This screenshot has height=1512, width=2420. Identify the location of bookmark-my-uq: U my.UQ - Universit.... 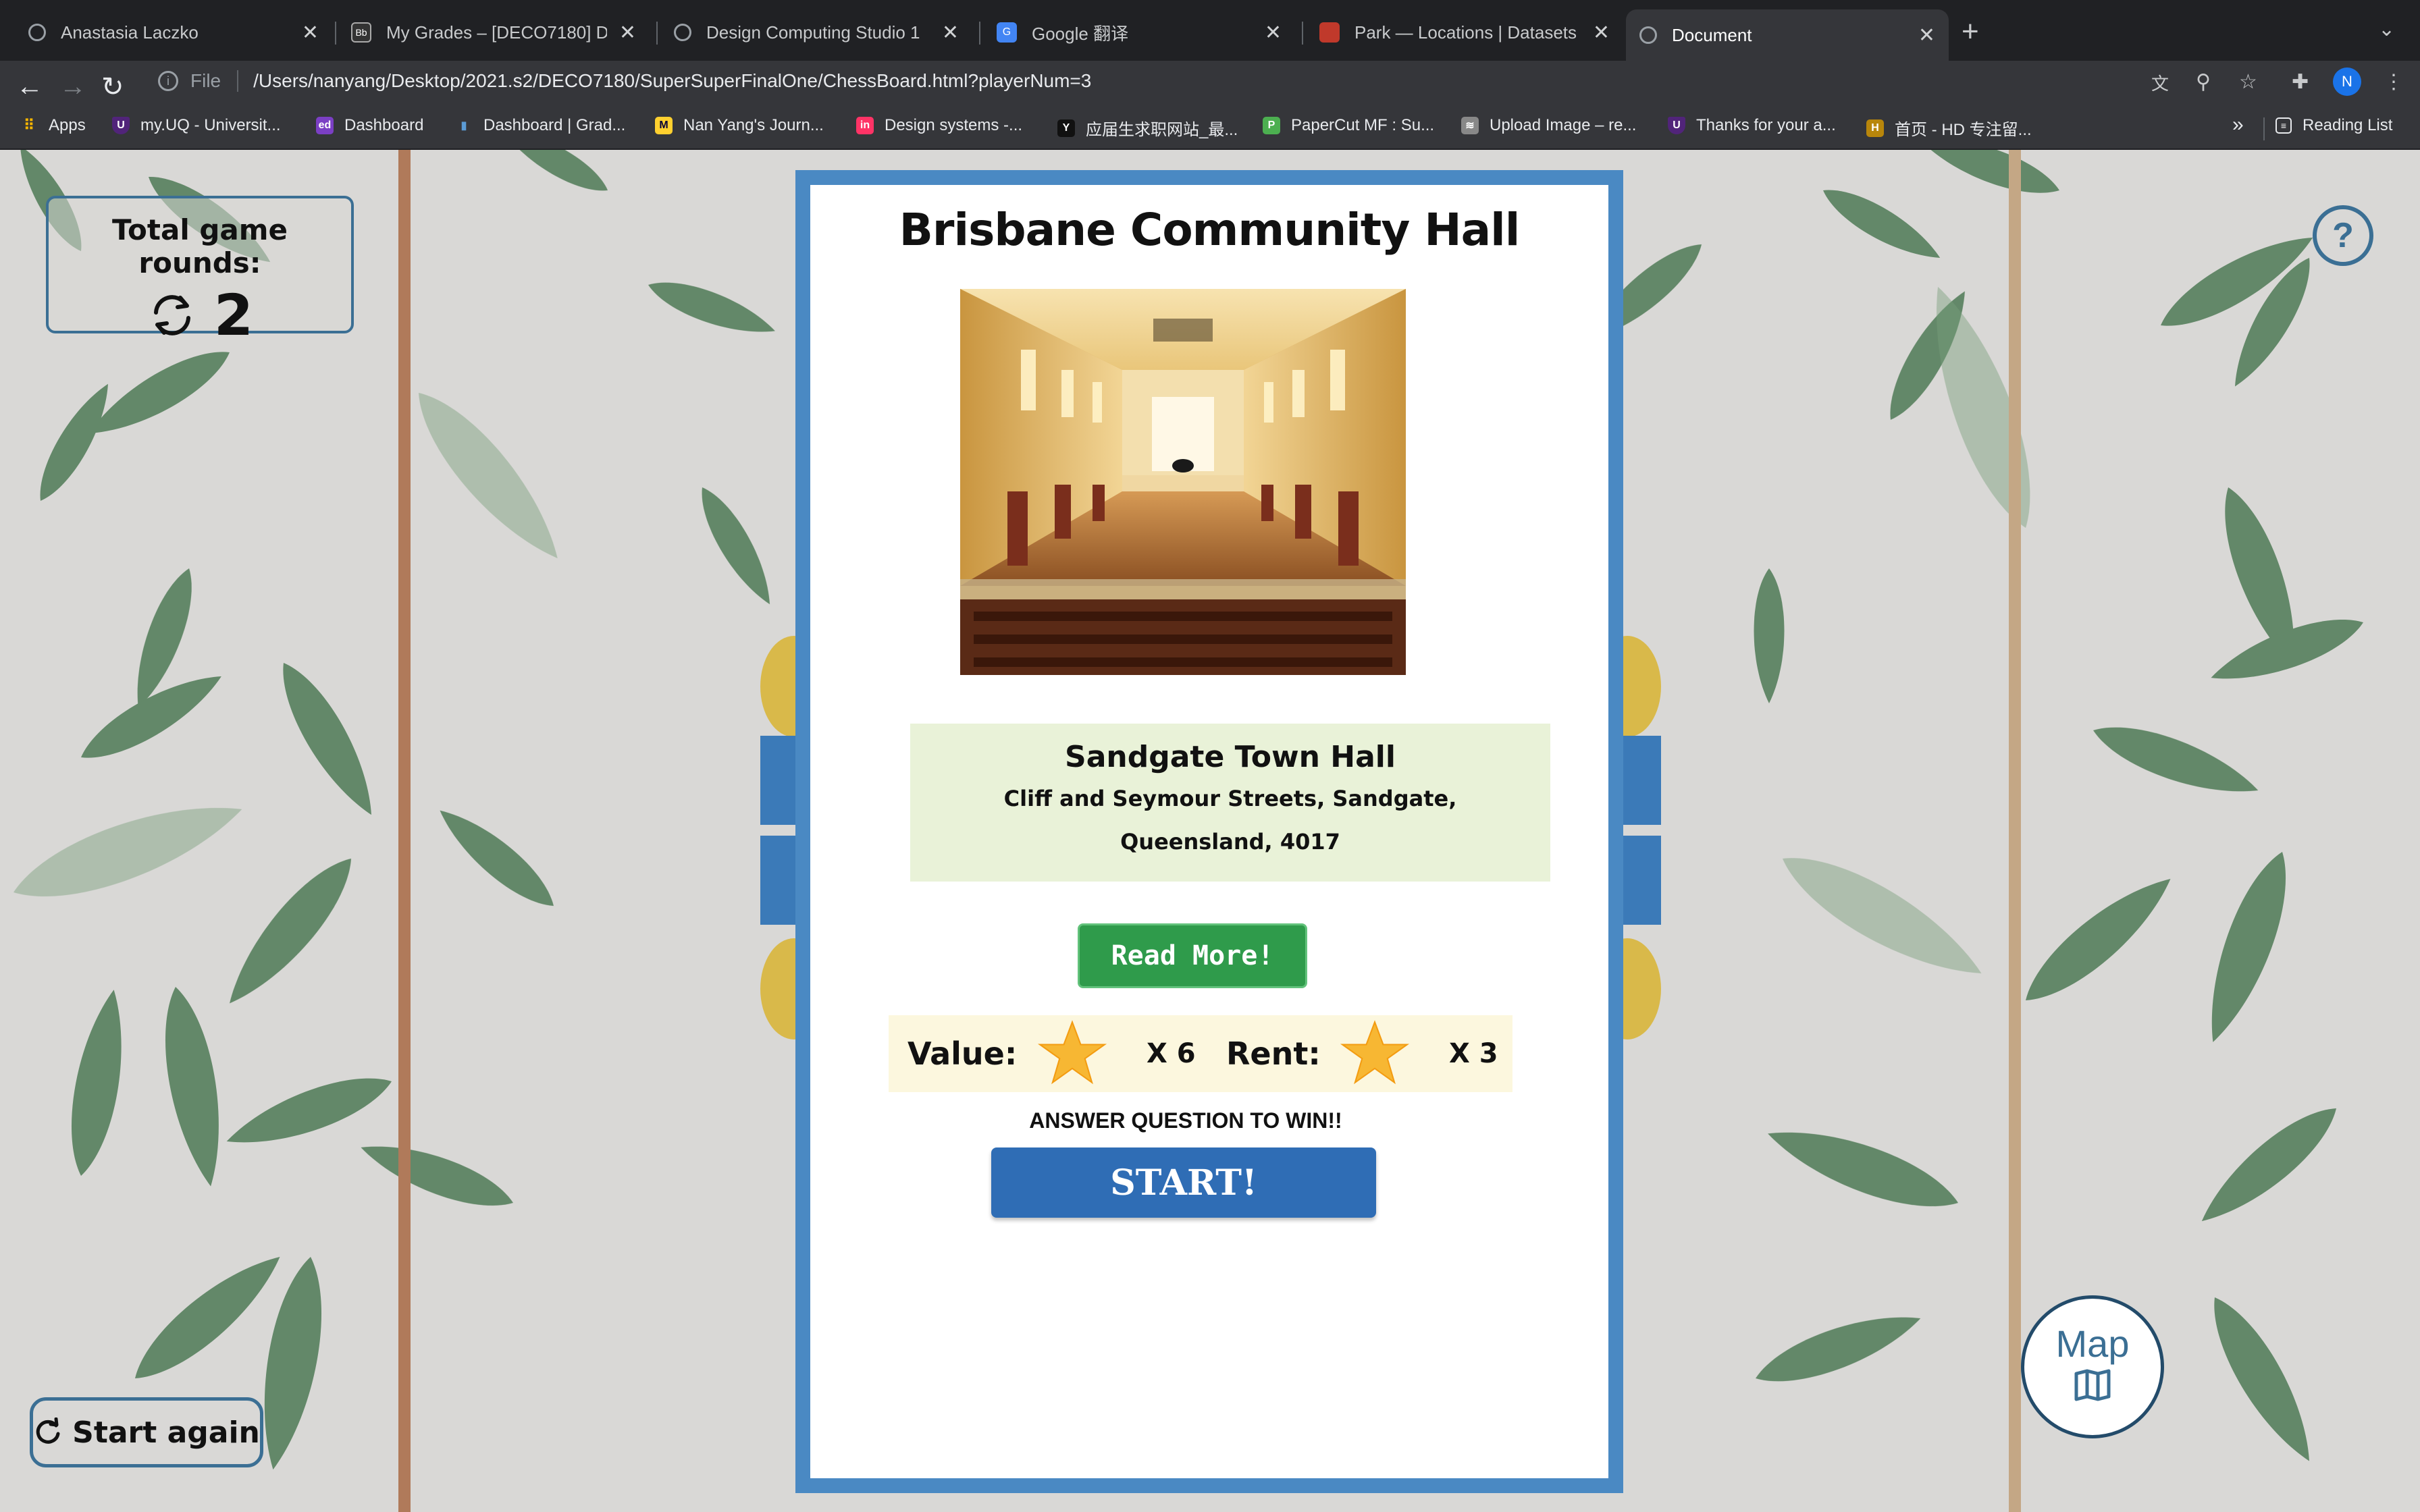
(196, 125).